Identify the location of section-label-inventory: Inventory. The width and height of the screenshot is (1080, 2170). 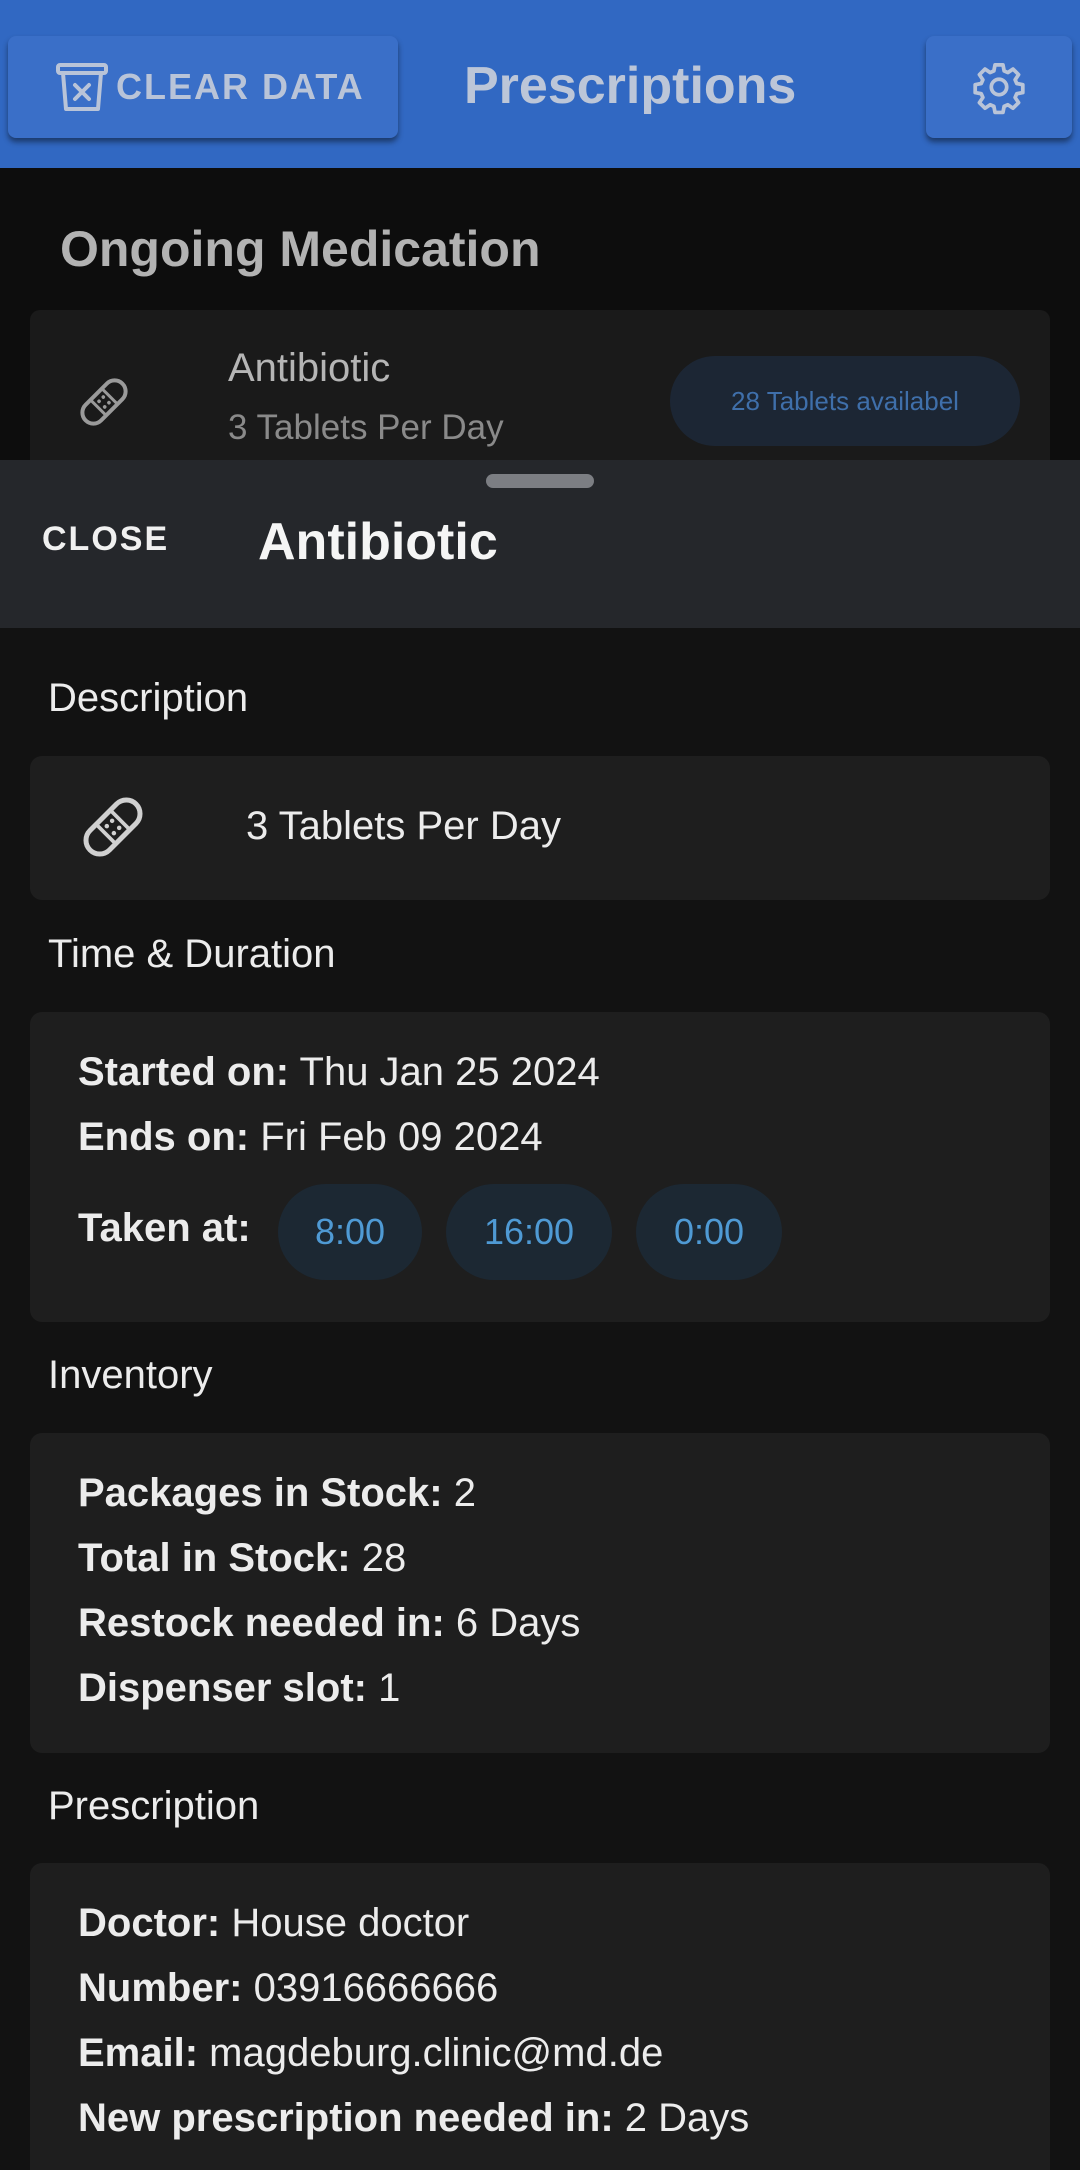
(130, 1375).